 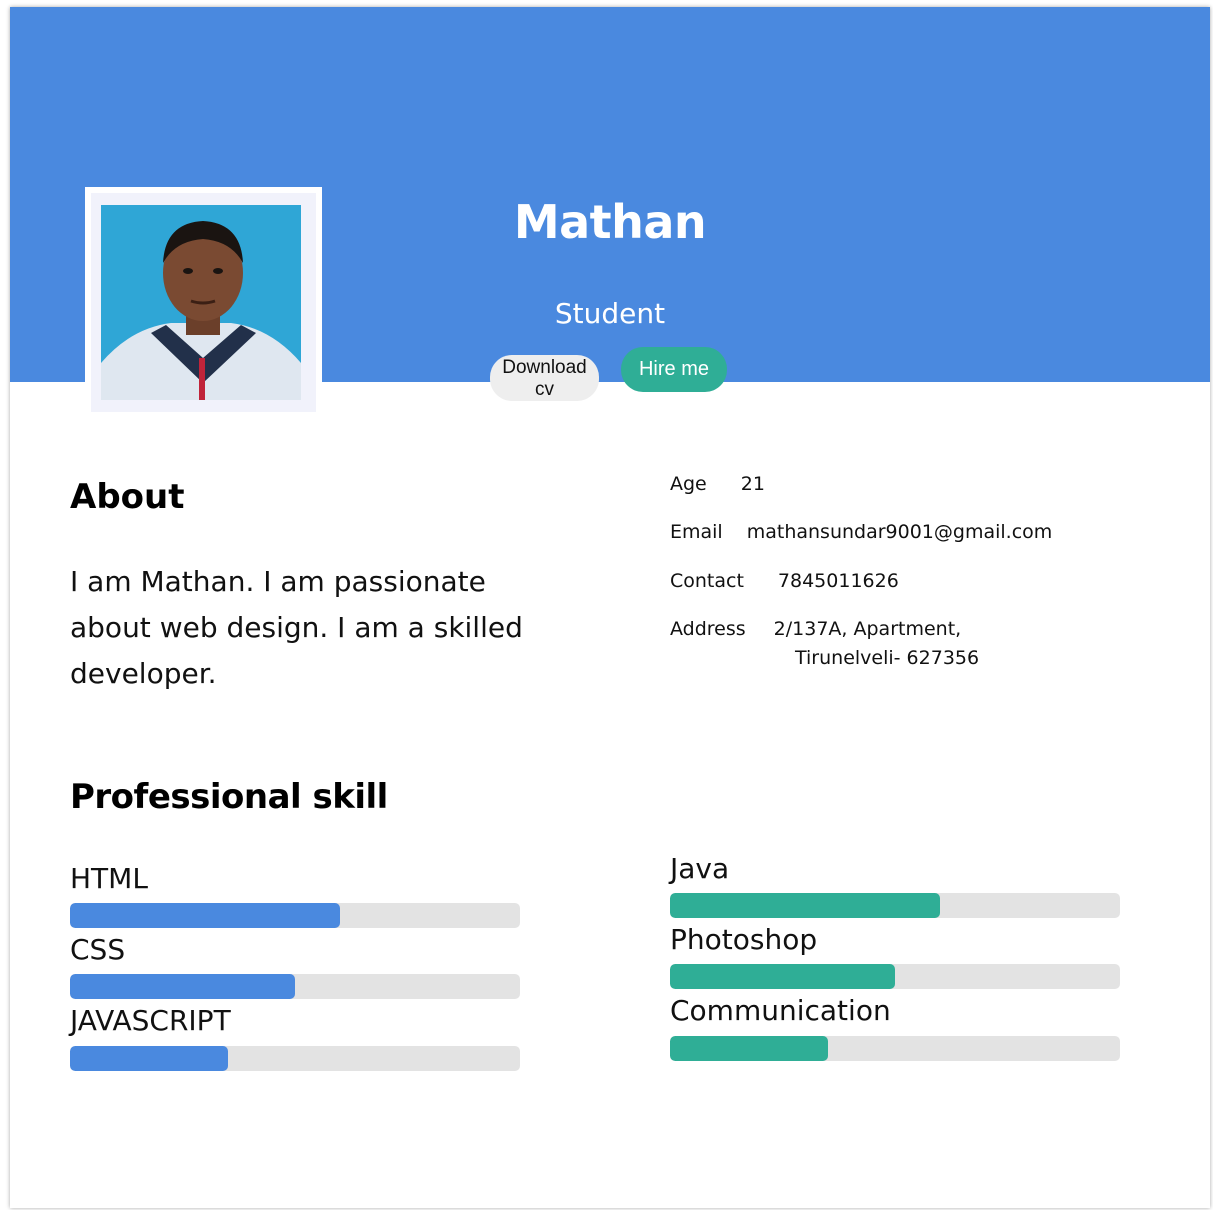 I want to click on age-value: 21, so click(x=752, y=484).